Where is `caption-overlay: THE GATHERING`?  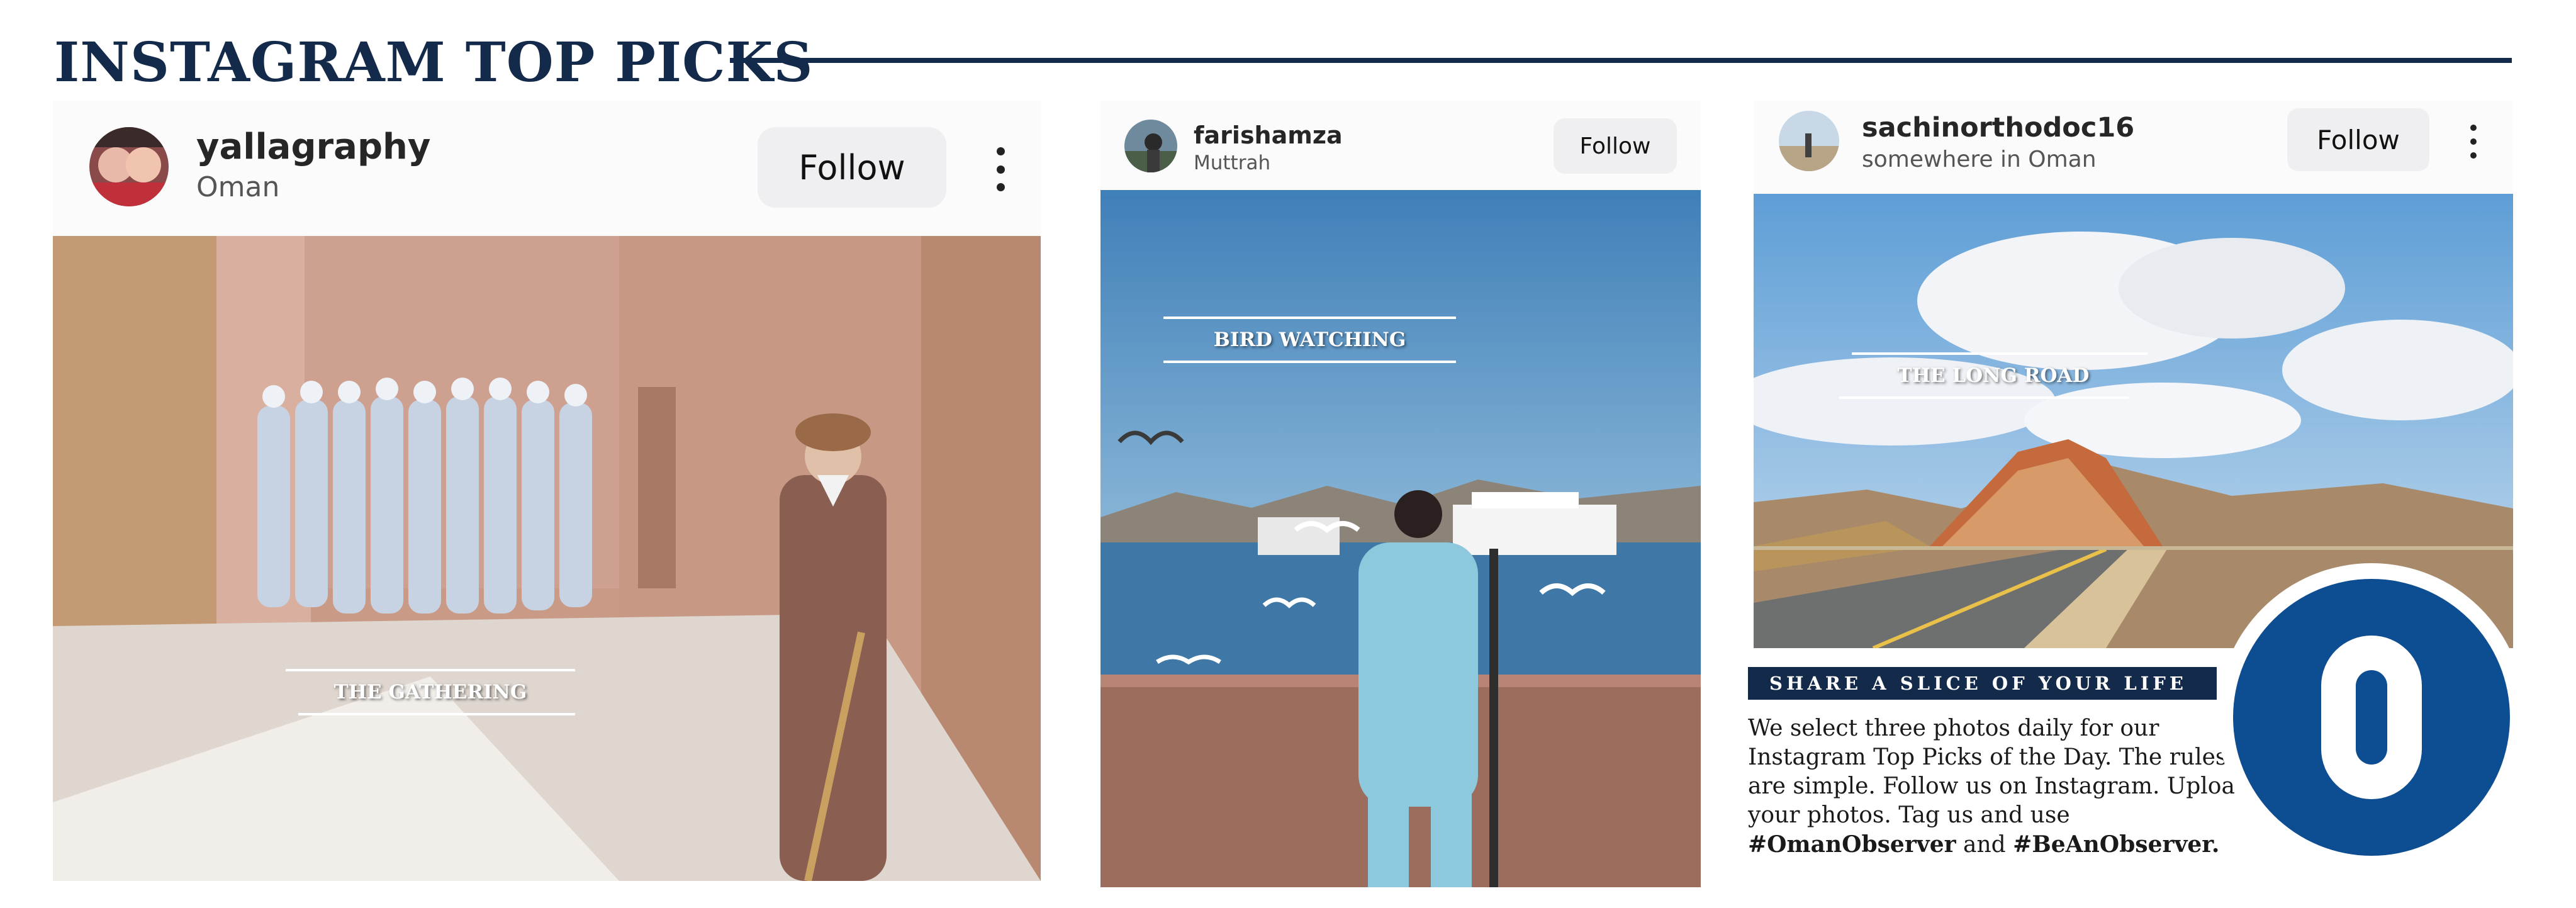
caption-overlay: THE GATHERING is located at coordinates (430, 692).